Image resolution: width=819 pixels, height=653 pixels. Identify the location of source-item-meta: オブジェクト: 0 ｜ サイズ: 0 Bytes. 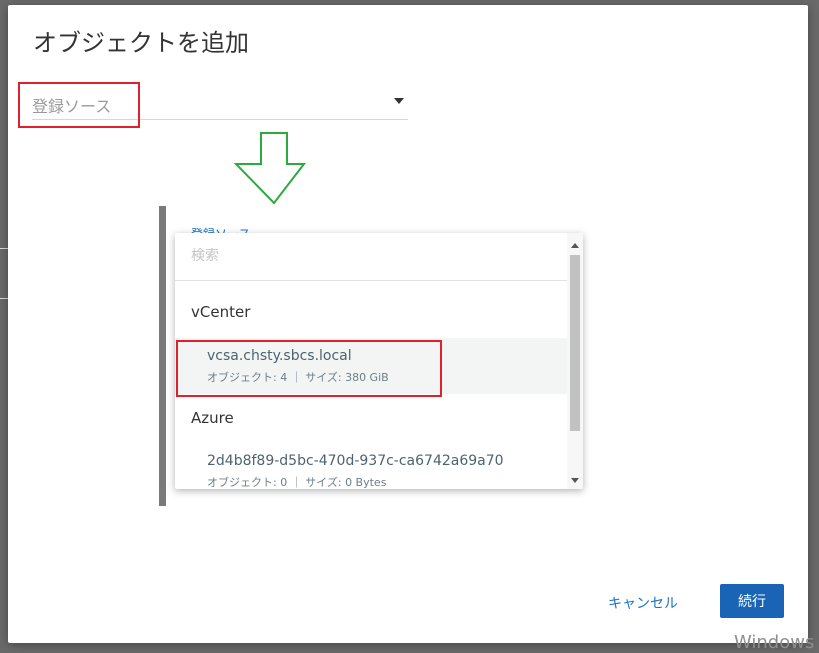
(297, 482).